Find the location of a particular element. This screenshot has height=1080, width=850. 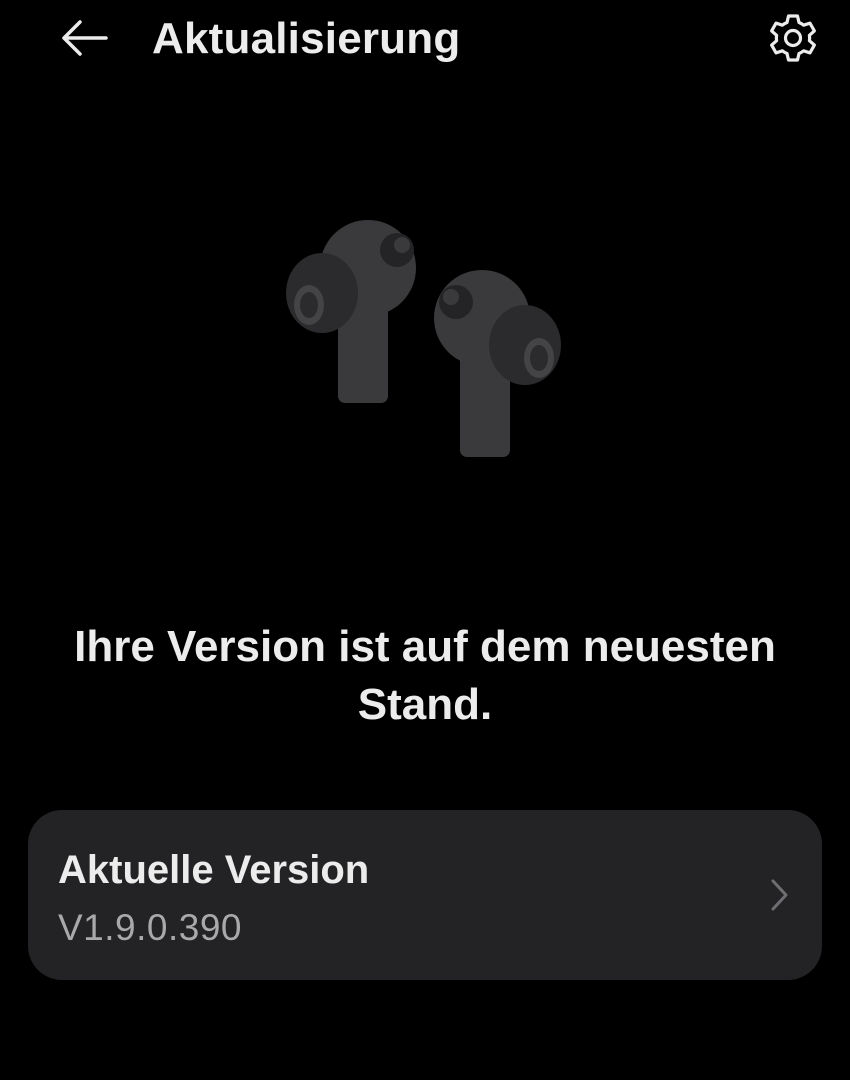

current-version-value: V1.9.0.390 is located at coordinates (150, 927).